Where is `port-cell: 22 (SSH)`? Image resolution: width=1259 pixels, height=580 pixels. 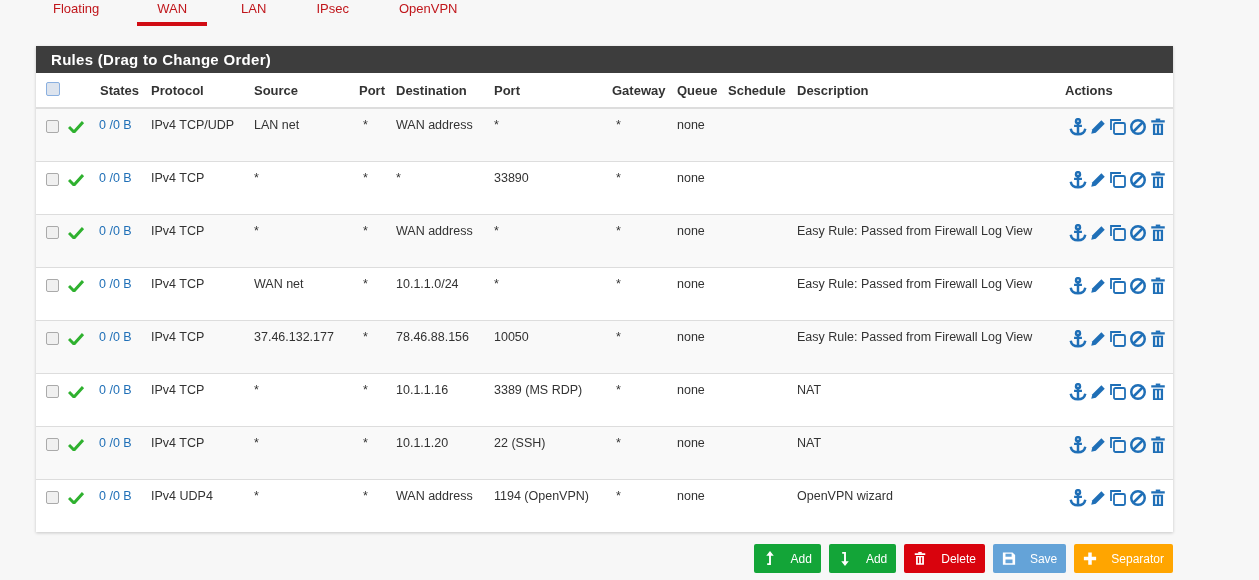 port-cell: 22 (SSH) is located at coordinates (520, 442).